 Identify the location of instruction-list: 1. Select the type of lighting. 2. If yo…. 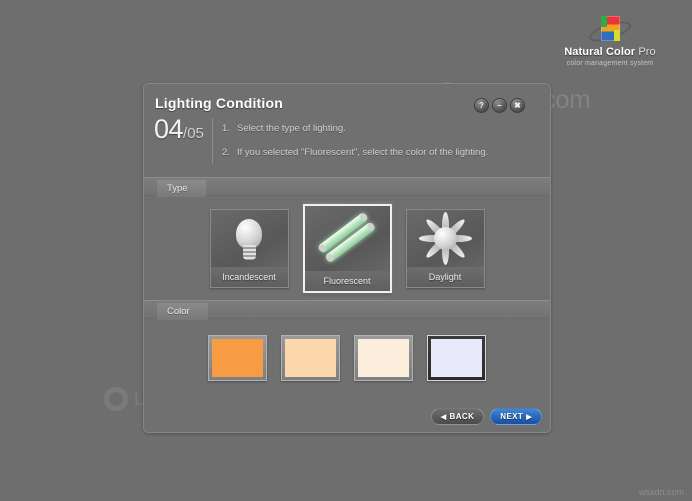
(382, 146).